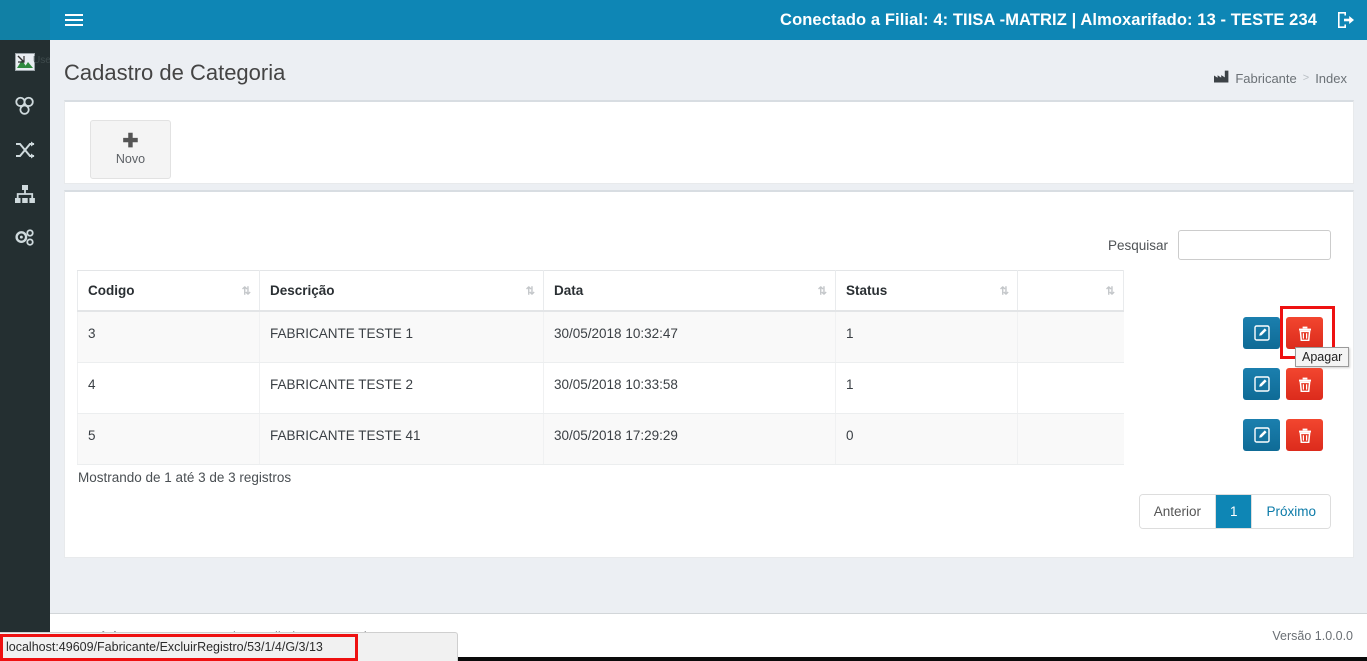  What do you see at coordinates (689, 291) in the screenshot?
I see `column-header-data: Data ⇅` at bounding box center [689, 291].